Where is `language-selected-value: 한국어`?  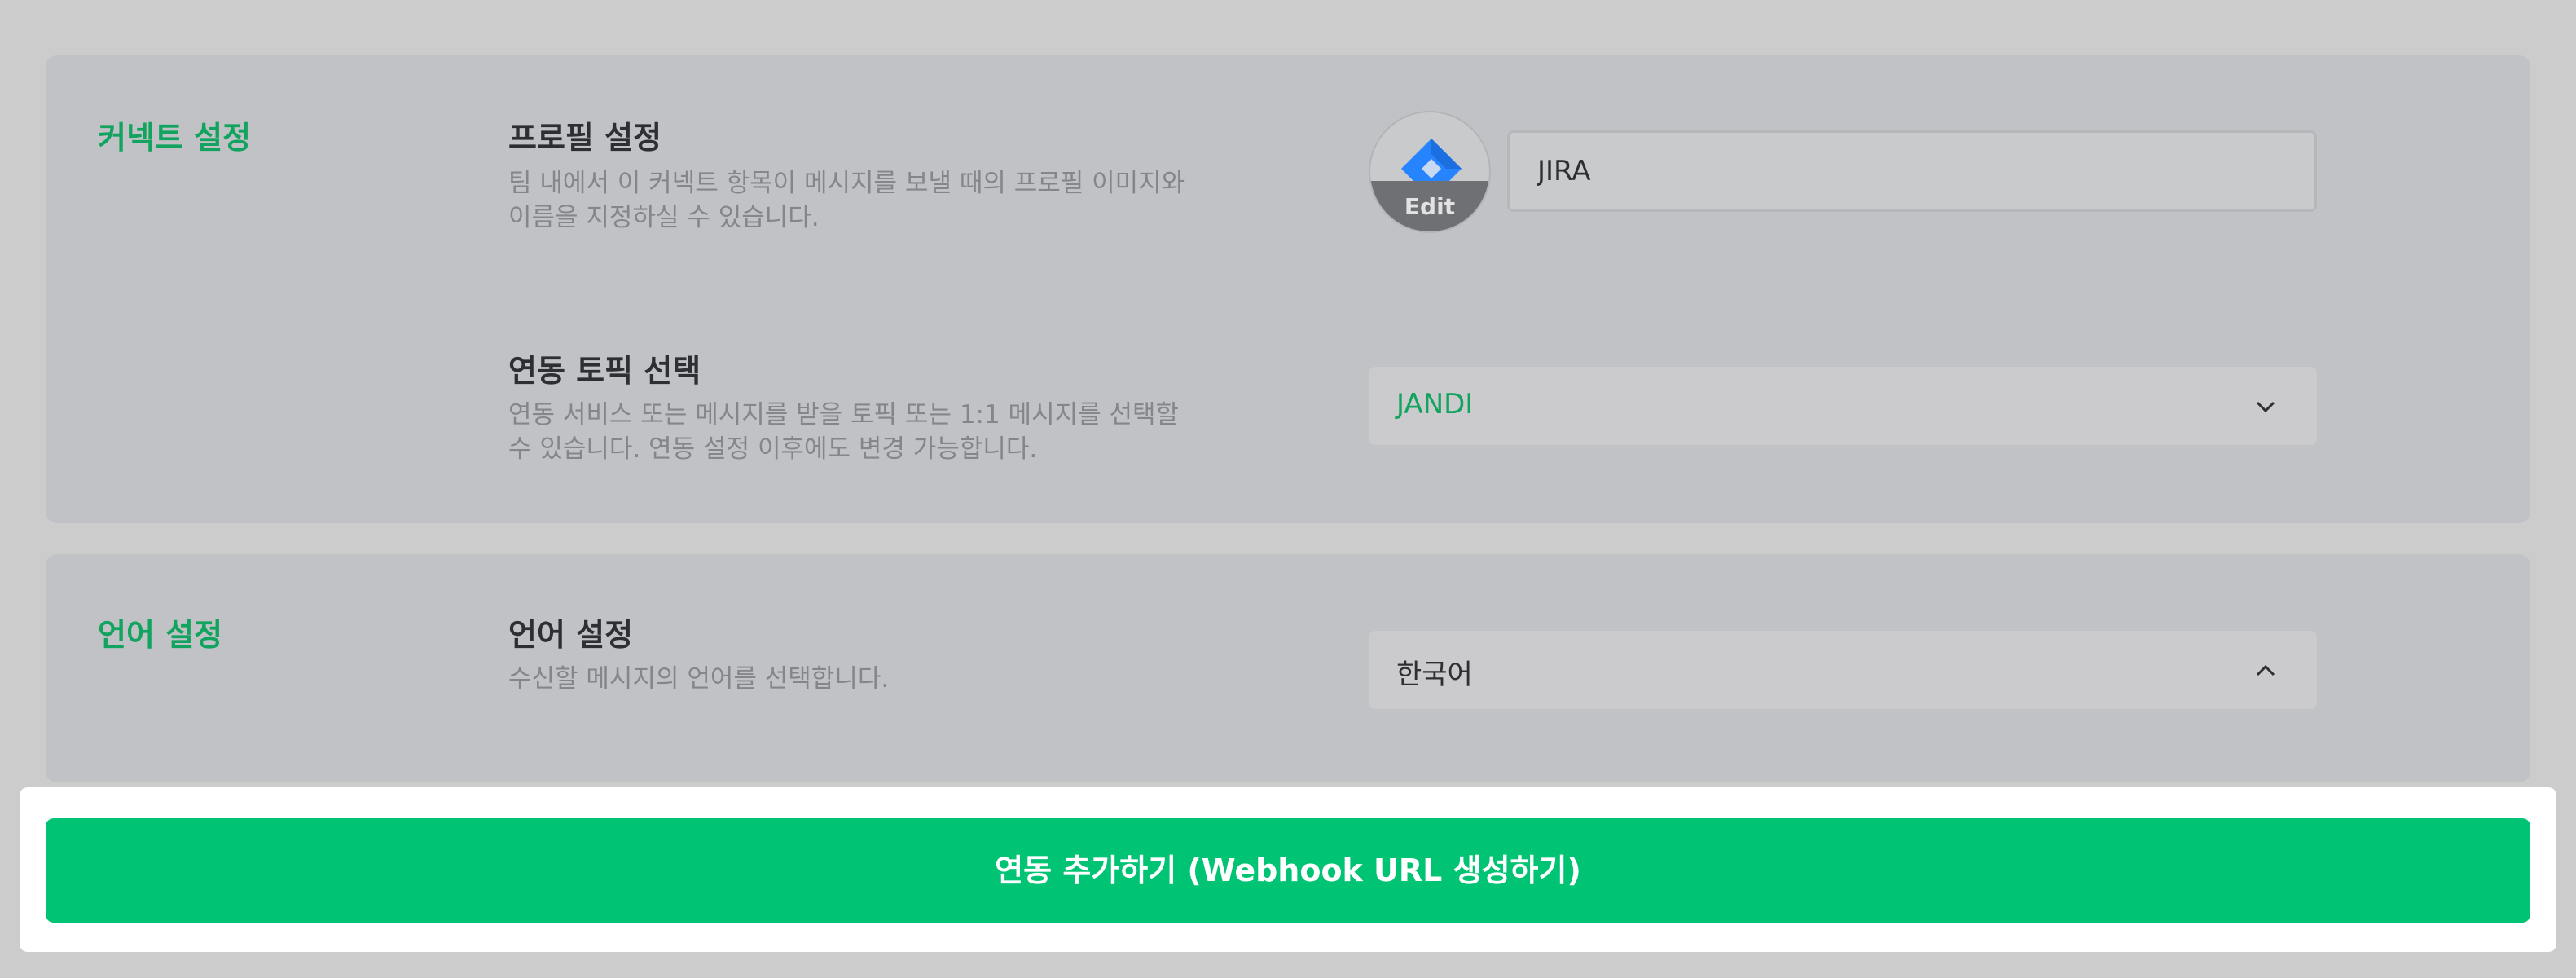 language-selected-value: 한국어 is located at coordinates (1434, 675).